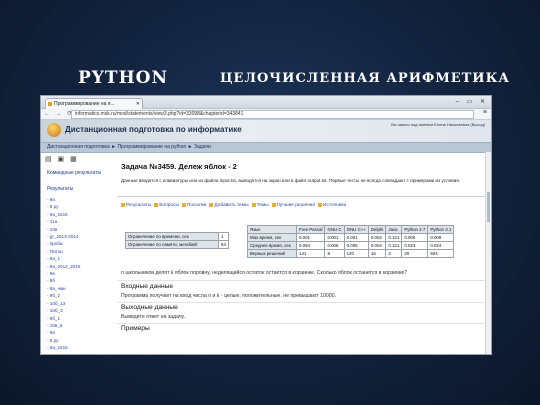 The height and width of the screenshot is (405, 540). I want to click on column-header: Python 3.1, so click(441, 229).